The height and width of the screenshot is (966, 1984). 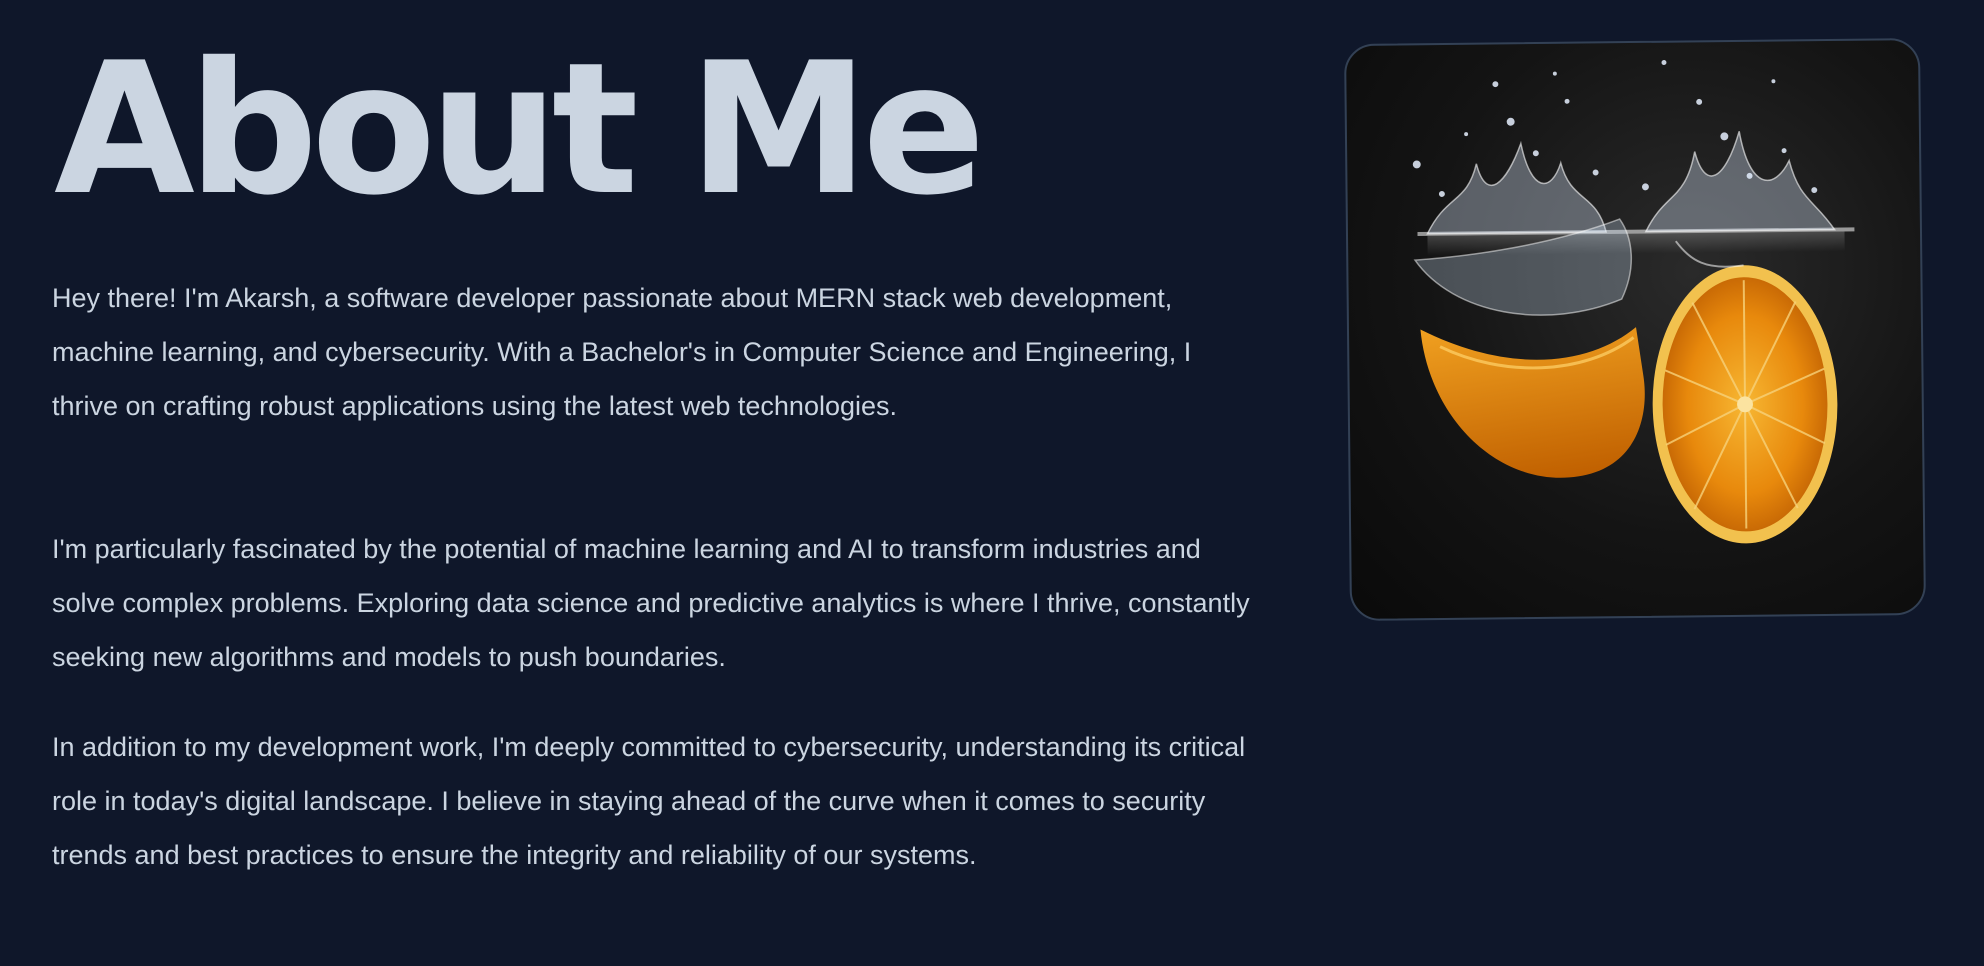 What do you see at coordinates (1633, 302) in the screenshot?
I see `orange-splash-image` at bounding box center [1633, 302].